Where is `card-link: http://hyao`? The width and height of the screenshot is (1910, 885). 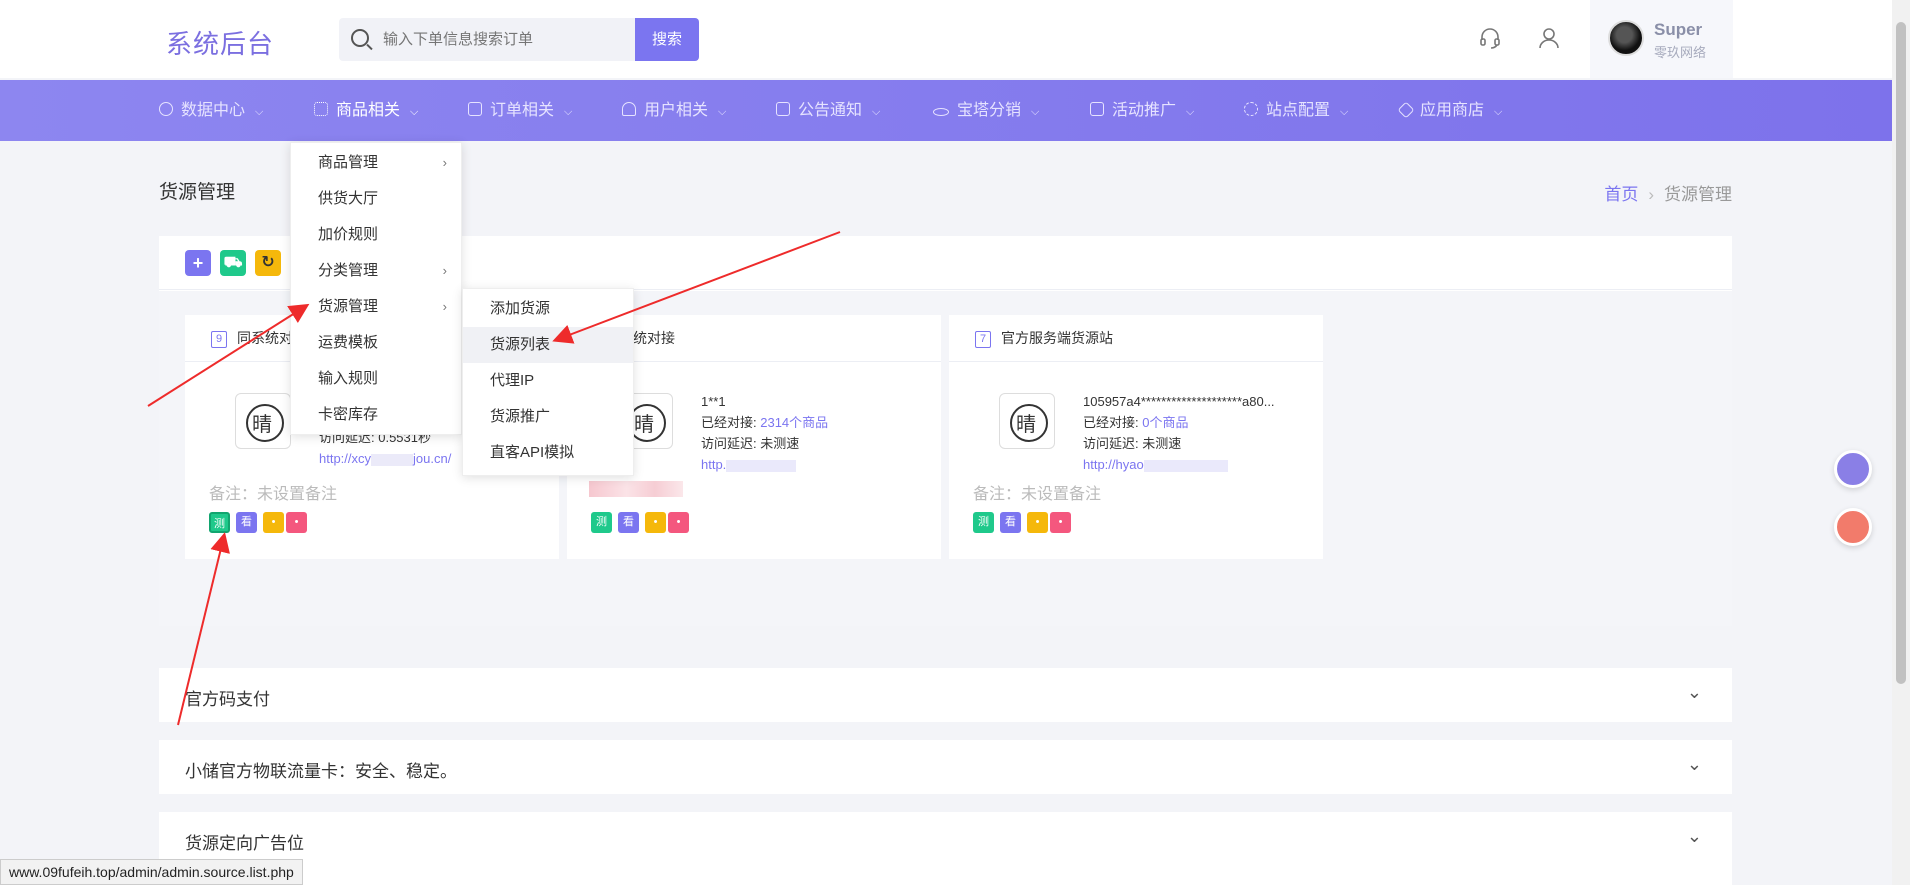
card-link: http://hyao is located at coordinates (1113, 464).